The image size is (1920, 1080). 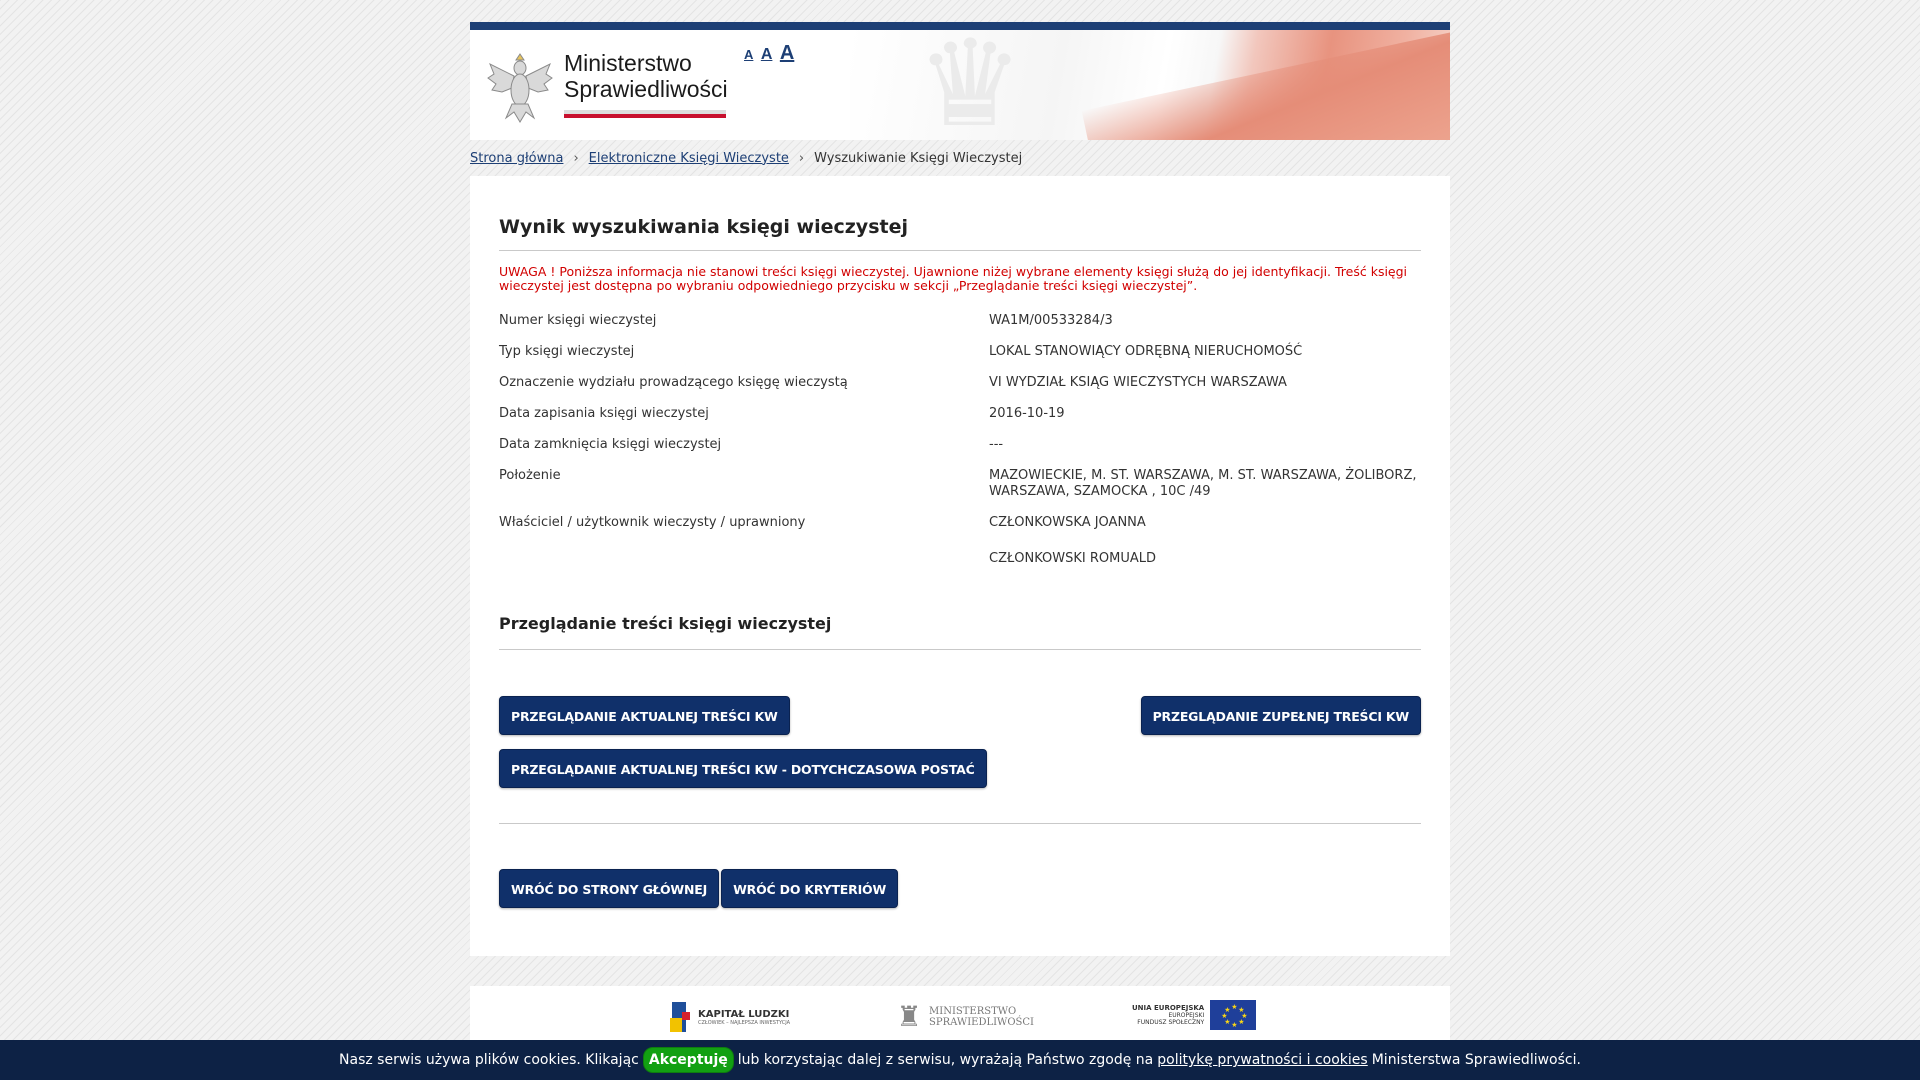 What do you see at coordinates (973, 1011) in the screenshot?
I see `ms-footer-line1: MINISTERSTWO` at bounding box center [973, 1011].